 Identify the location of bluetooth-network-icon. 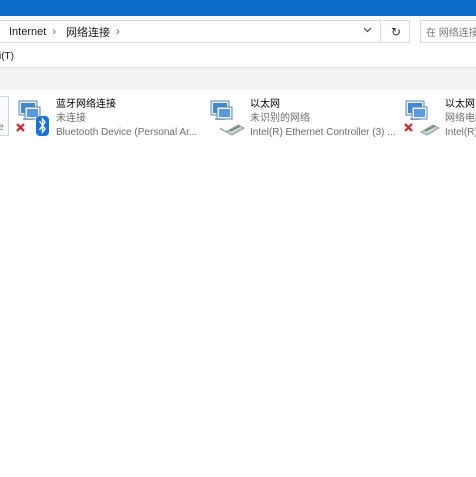
(34, 118).